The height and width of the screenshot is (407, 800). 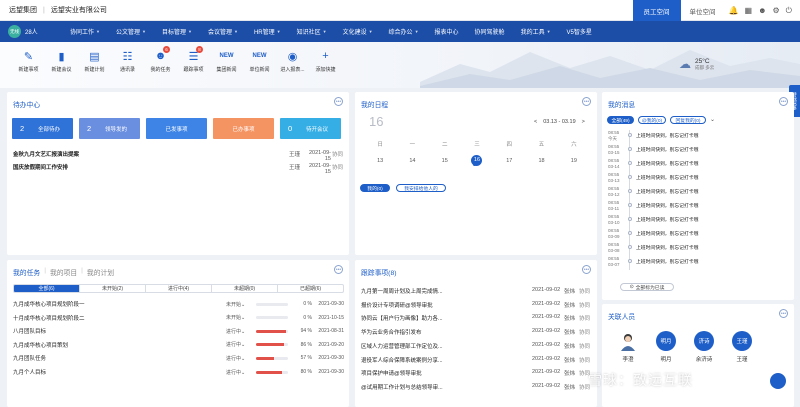 I want to click on quick-my-tasks: ☻ 6 我的任务, so click(x=160, y=59).